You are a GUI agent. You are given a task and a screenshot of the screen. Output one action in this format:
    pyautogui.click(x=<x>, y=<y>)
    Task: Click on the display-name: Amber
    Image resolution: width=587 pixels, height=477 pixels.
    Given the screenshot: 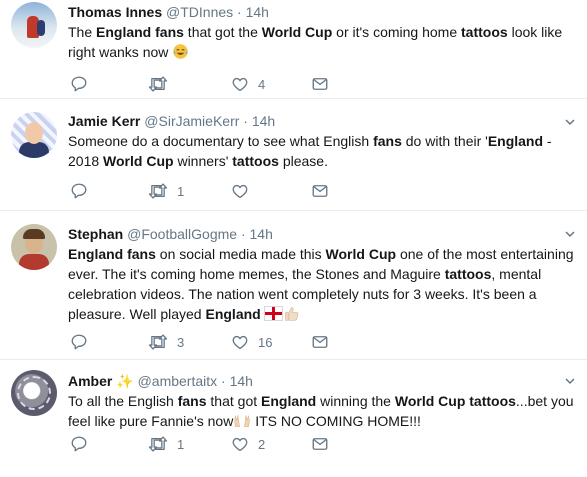 What is the action you would take?
    pyautogui.click(x=90, y=381)
    